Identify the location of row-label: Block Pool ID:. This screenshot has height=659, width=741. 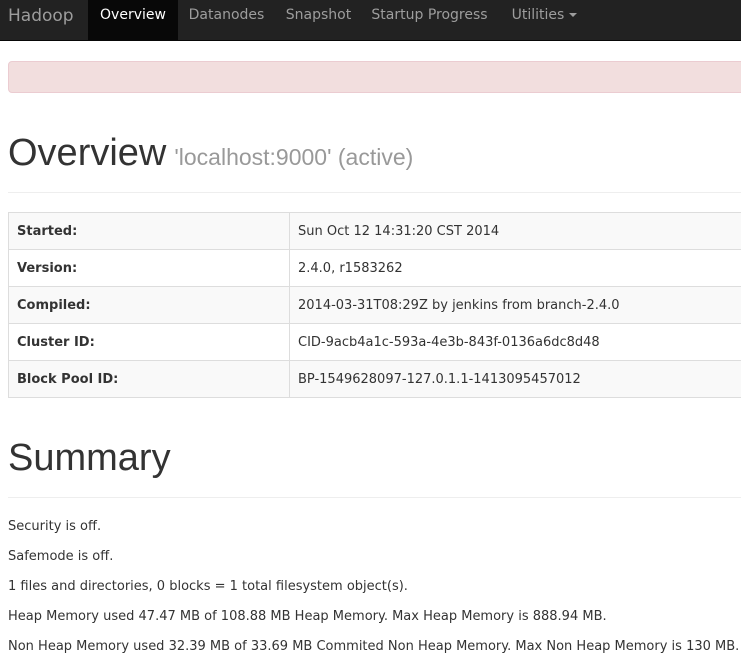
(149, 379).